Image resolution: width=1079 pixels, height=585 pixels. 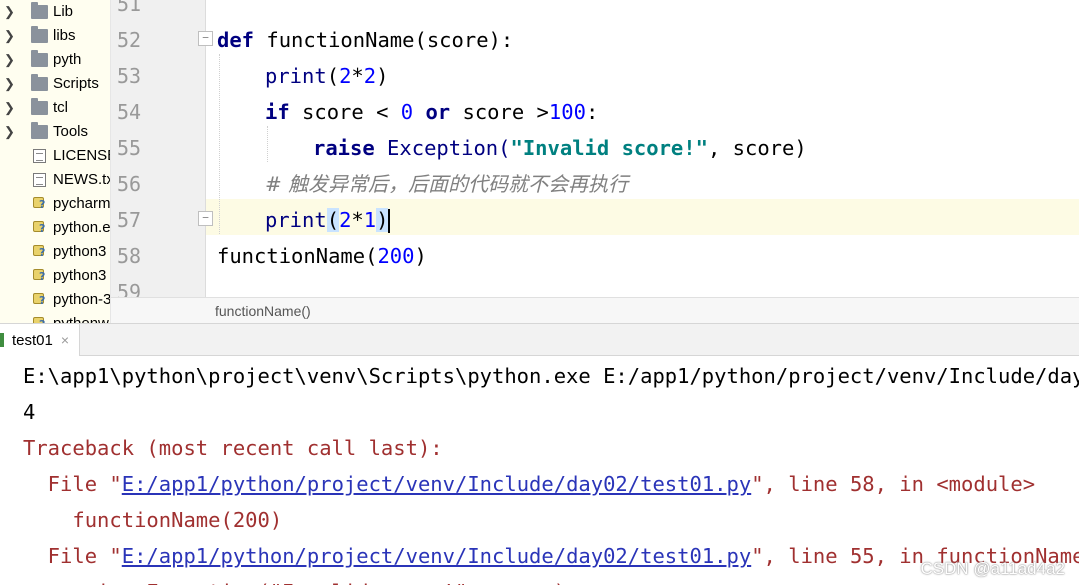 I want to click on tree-item: ❯ Scripts, so click(x=55, y=84).